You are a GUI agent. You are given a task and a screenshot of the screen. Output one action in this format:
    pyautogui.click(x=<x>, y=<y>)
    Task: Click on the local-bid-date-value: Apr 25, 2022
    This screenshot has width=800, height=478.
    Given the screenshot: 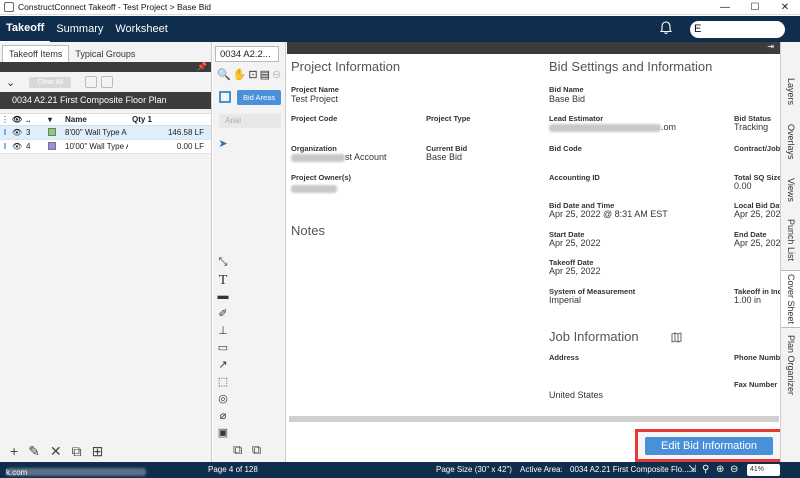 What is the action you would take?
    pyautogui.click(x=760, y=214)
    